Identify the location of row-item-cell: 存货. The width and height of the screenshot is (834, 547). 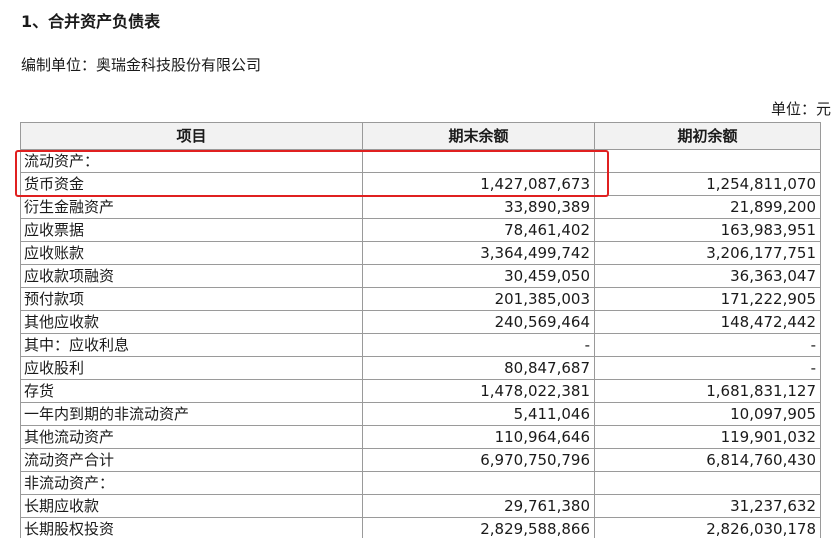
(191, 391).